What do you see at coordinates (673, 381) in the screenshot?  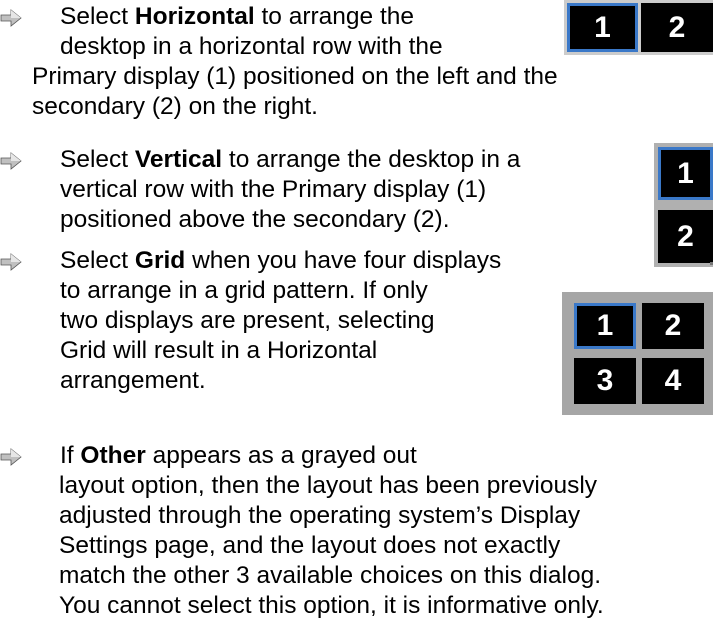 I see `display-tile-4: 4` at bounding box center [673, 381].